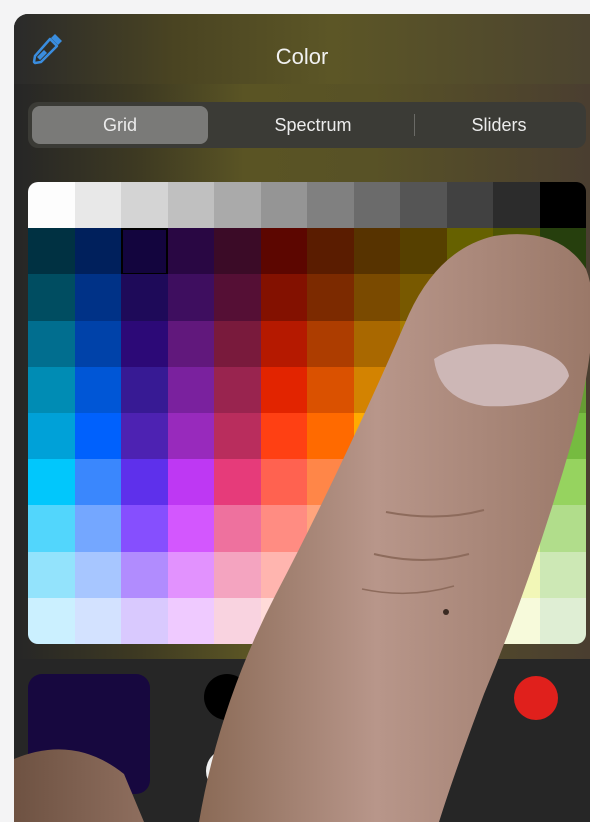  What do you see at coordinates (144, 575) in the screenshot?
I see `color-cell-r8-c2` at bounding box center [144, 575].